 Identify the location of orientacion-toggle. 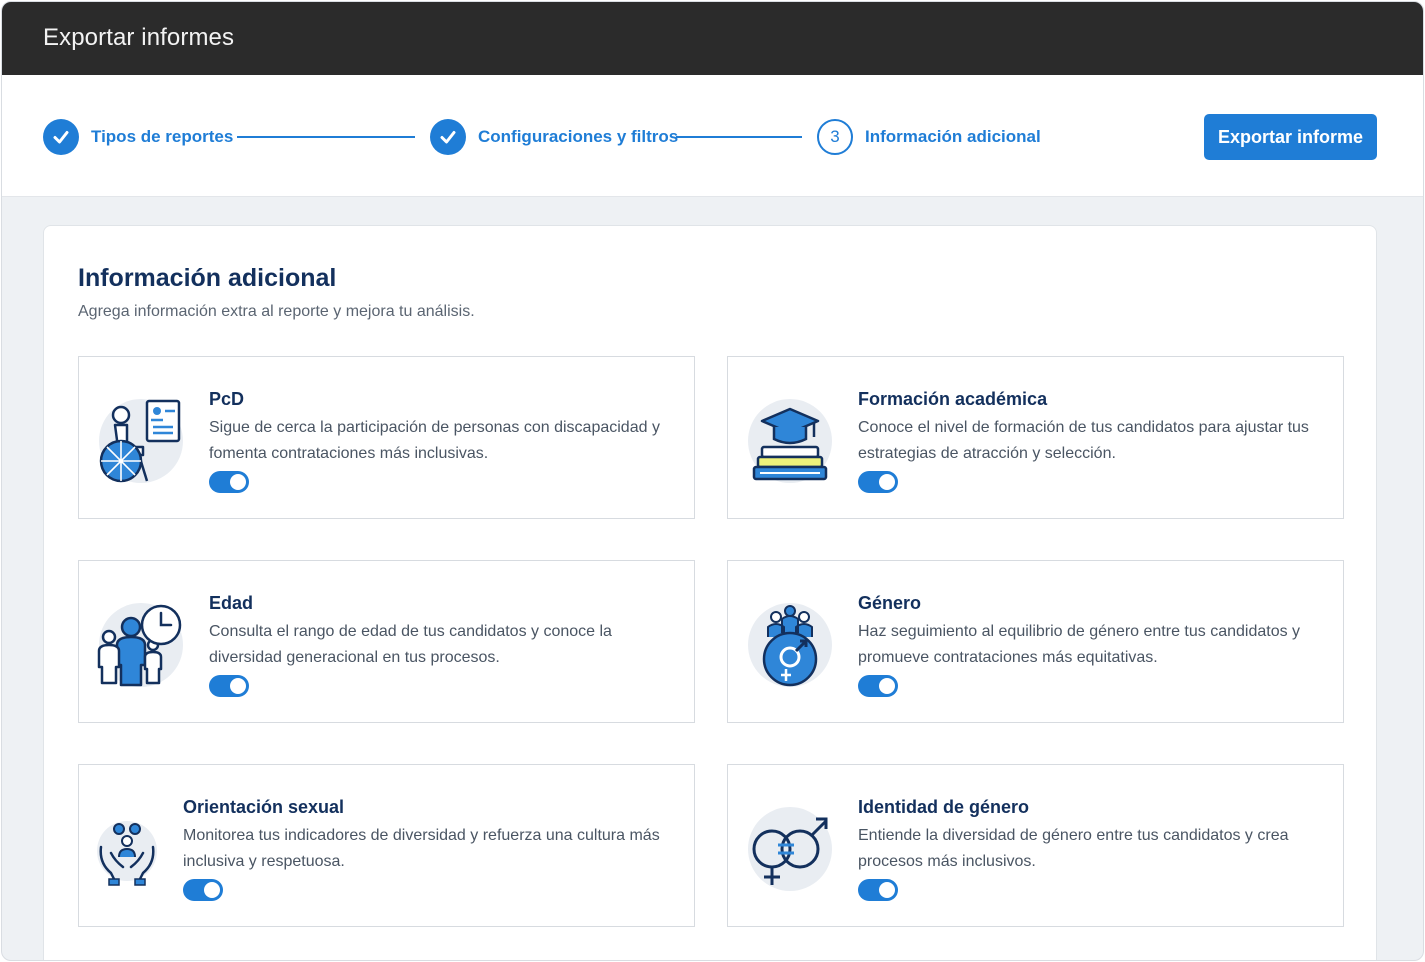
(203, 890).